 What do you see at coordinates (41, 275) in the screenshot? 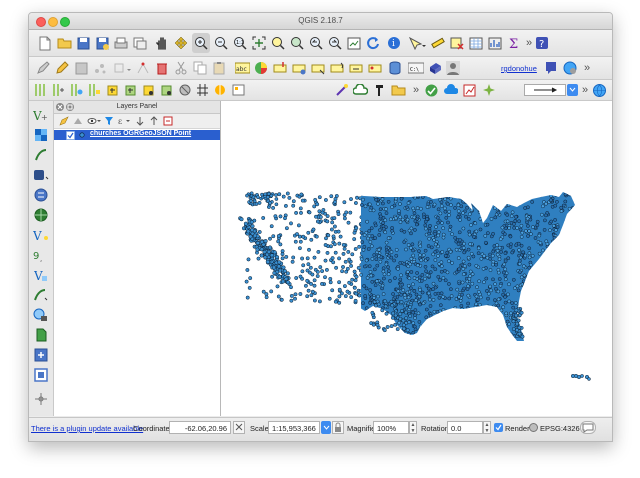
I see `add-wms-layer-icon: V` at bounding box center [41, 275].